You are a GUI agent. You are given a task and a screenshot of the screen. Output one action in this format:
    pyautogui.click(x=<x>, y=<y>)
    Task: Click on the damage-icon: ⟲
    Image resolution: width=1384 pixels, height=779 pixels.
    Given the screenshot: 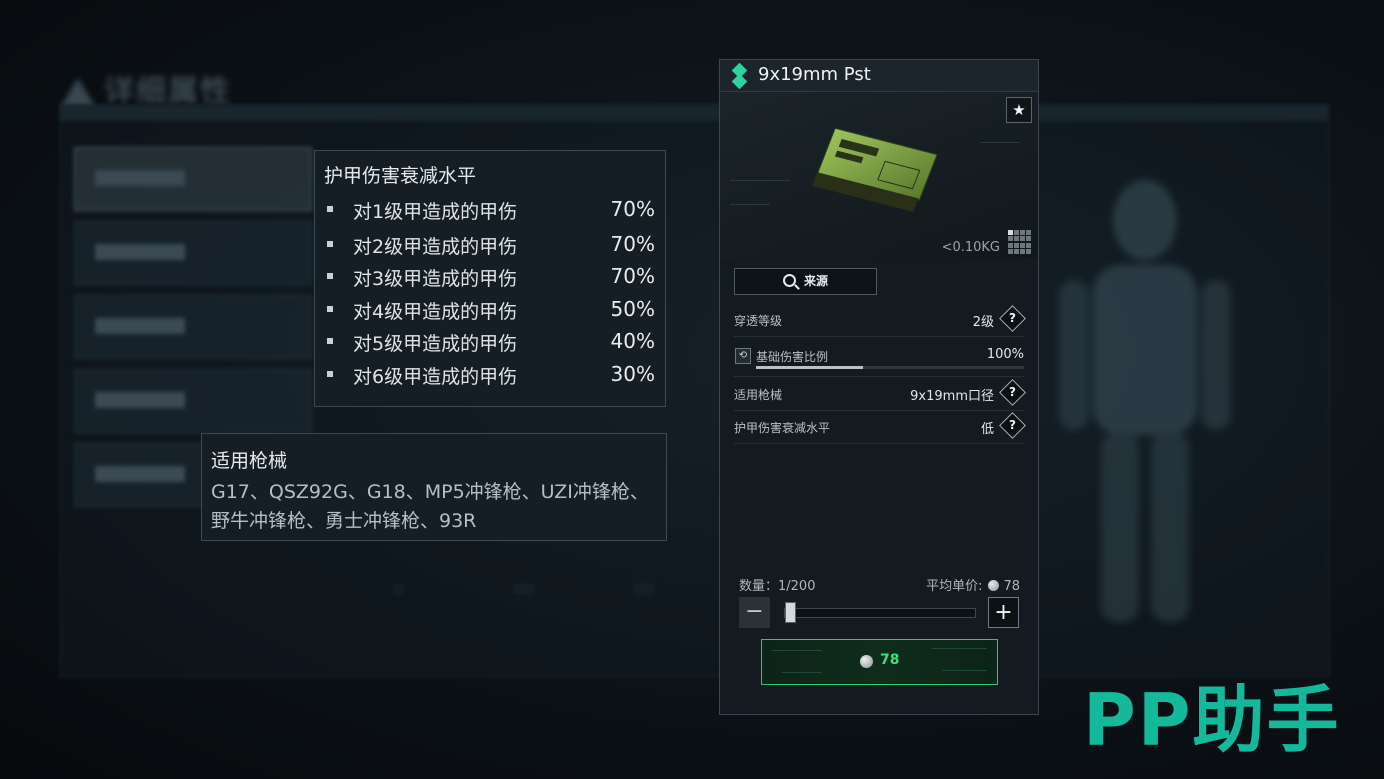 What is the action you would take?
    pyautogui.click(x=743, y=356)
    